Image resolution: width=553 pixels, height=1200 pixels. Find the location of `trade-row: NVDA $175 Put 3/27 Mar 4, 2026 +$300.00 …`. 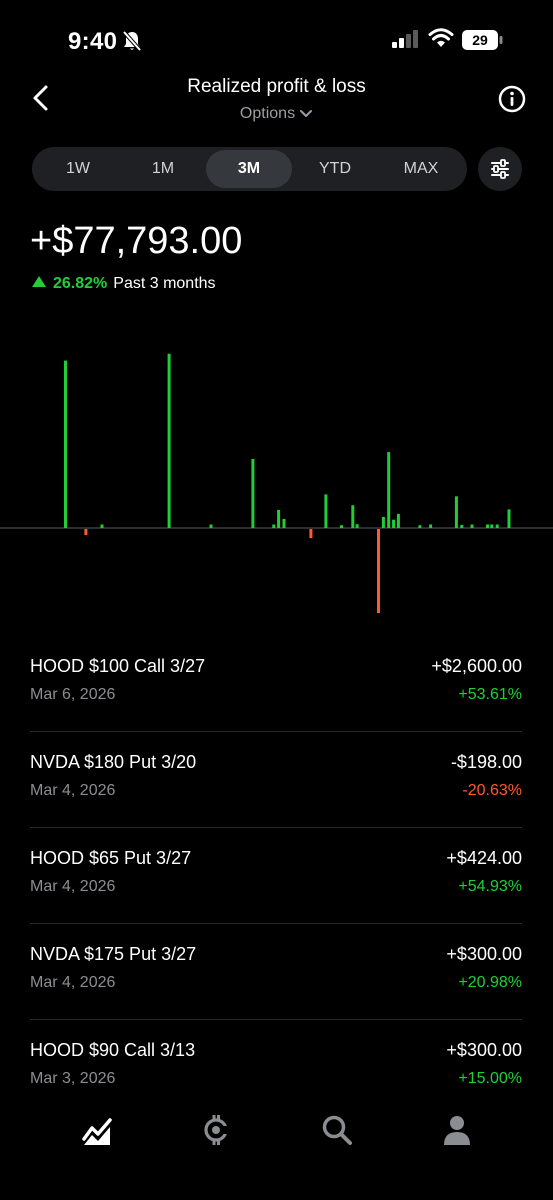

trade-row: NVDA $175 Put 3/27 Mar 4, 2026 +$300.00 … is located at coordinates (276, 972).